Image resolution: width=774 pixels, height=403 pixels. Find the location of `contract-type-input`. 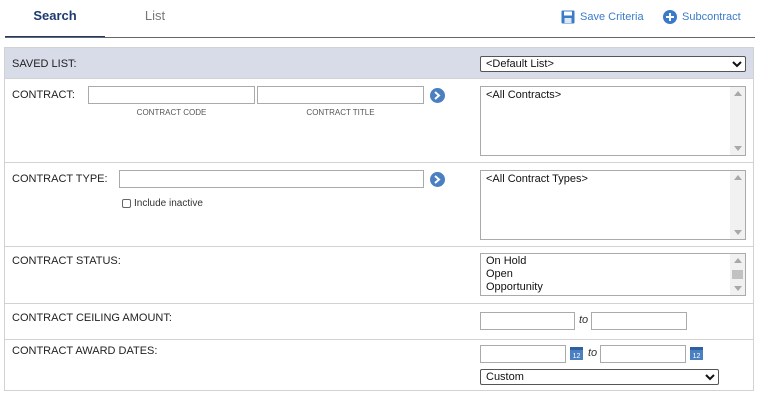

contract-type-input is located at coordinates (271, 179).